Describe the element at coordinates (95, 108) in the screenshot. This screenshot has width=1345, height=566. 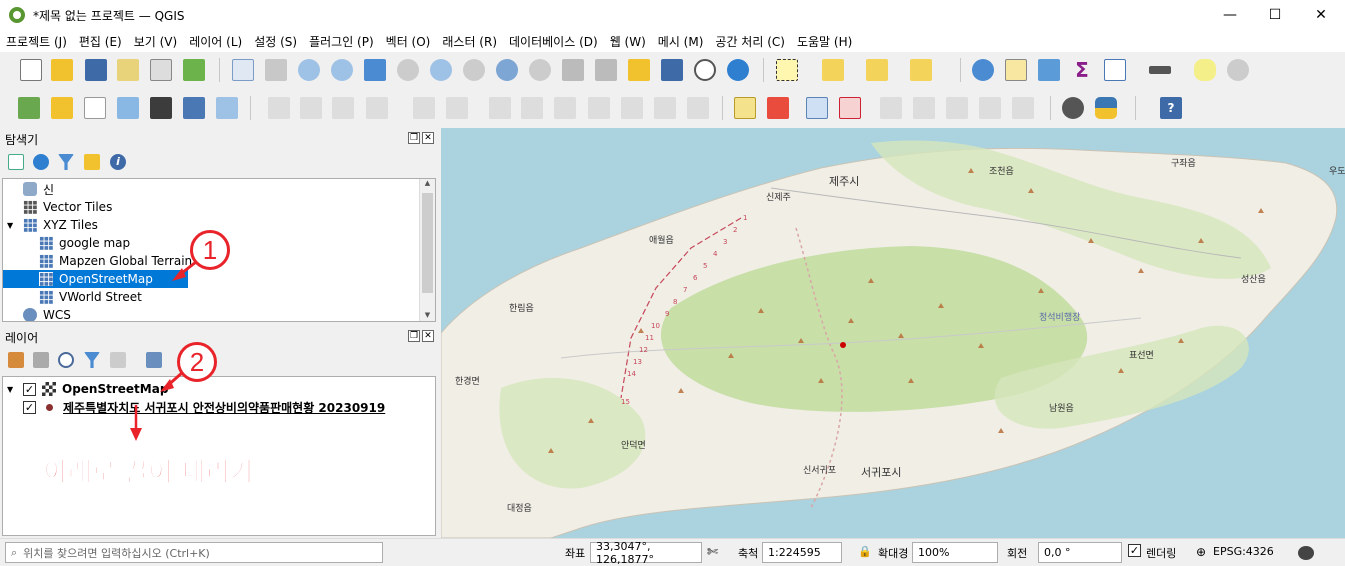
I see `add-vertex-icon` at that location.